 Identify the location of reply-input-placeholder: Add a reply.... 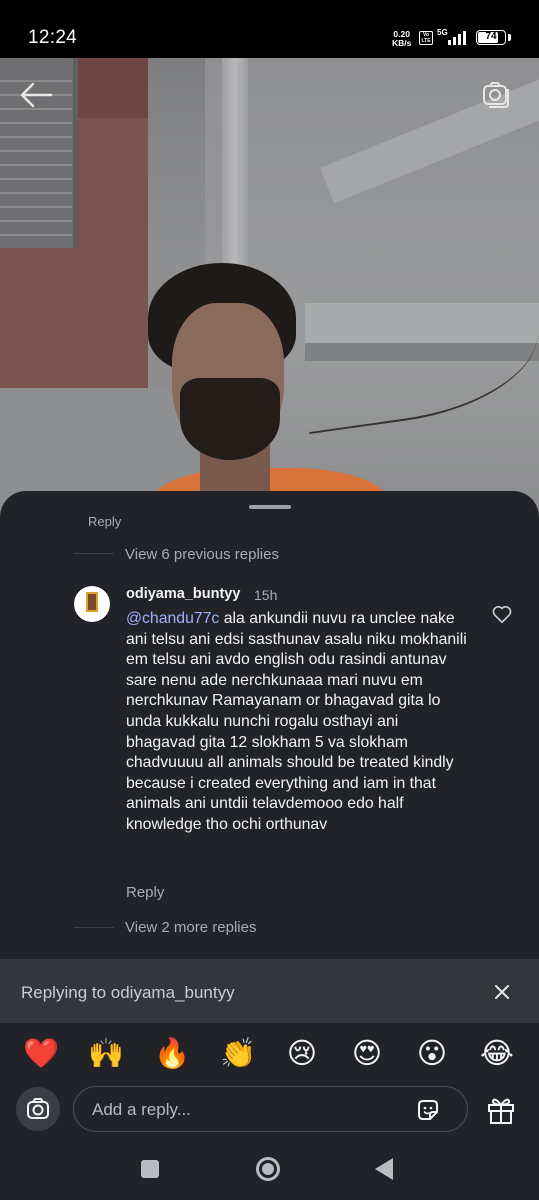
(141, 1109).